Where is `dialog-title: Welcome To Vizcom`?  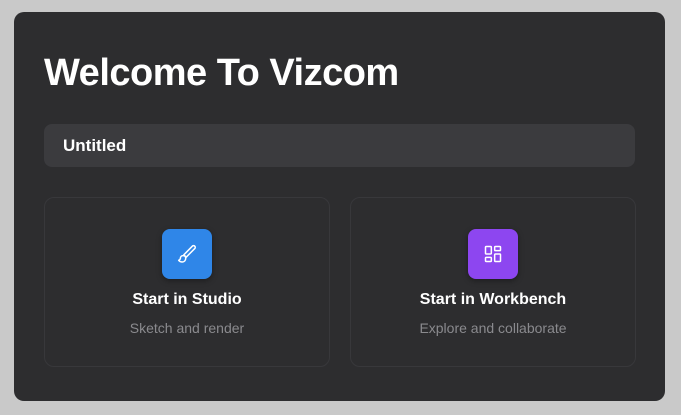
dialog-title: Welcome To Vizcom is located at coordinates (221, 73).